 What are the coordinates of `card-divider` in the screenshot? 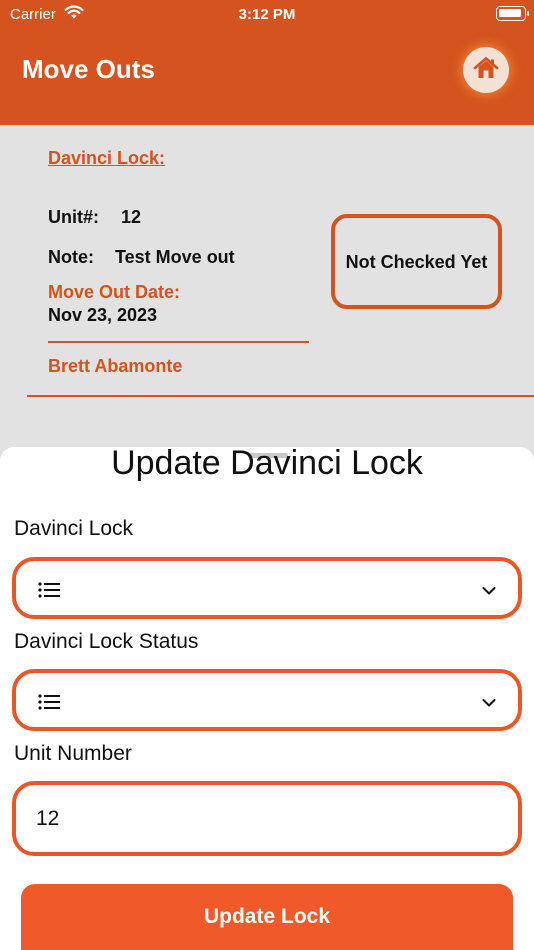 It's located at (178, 342).